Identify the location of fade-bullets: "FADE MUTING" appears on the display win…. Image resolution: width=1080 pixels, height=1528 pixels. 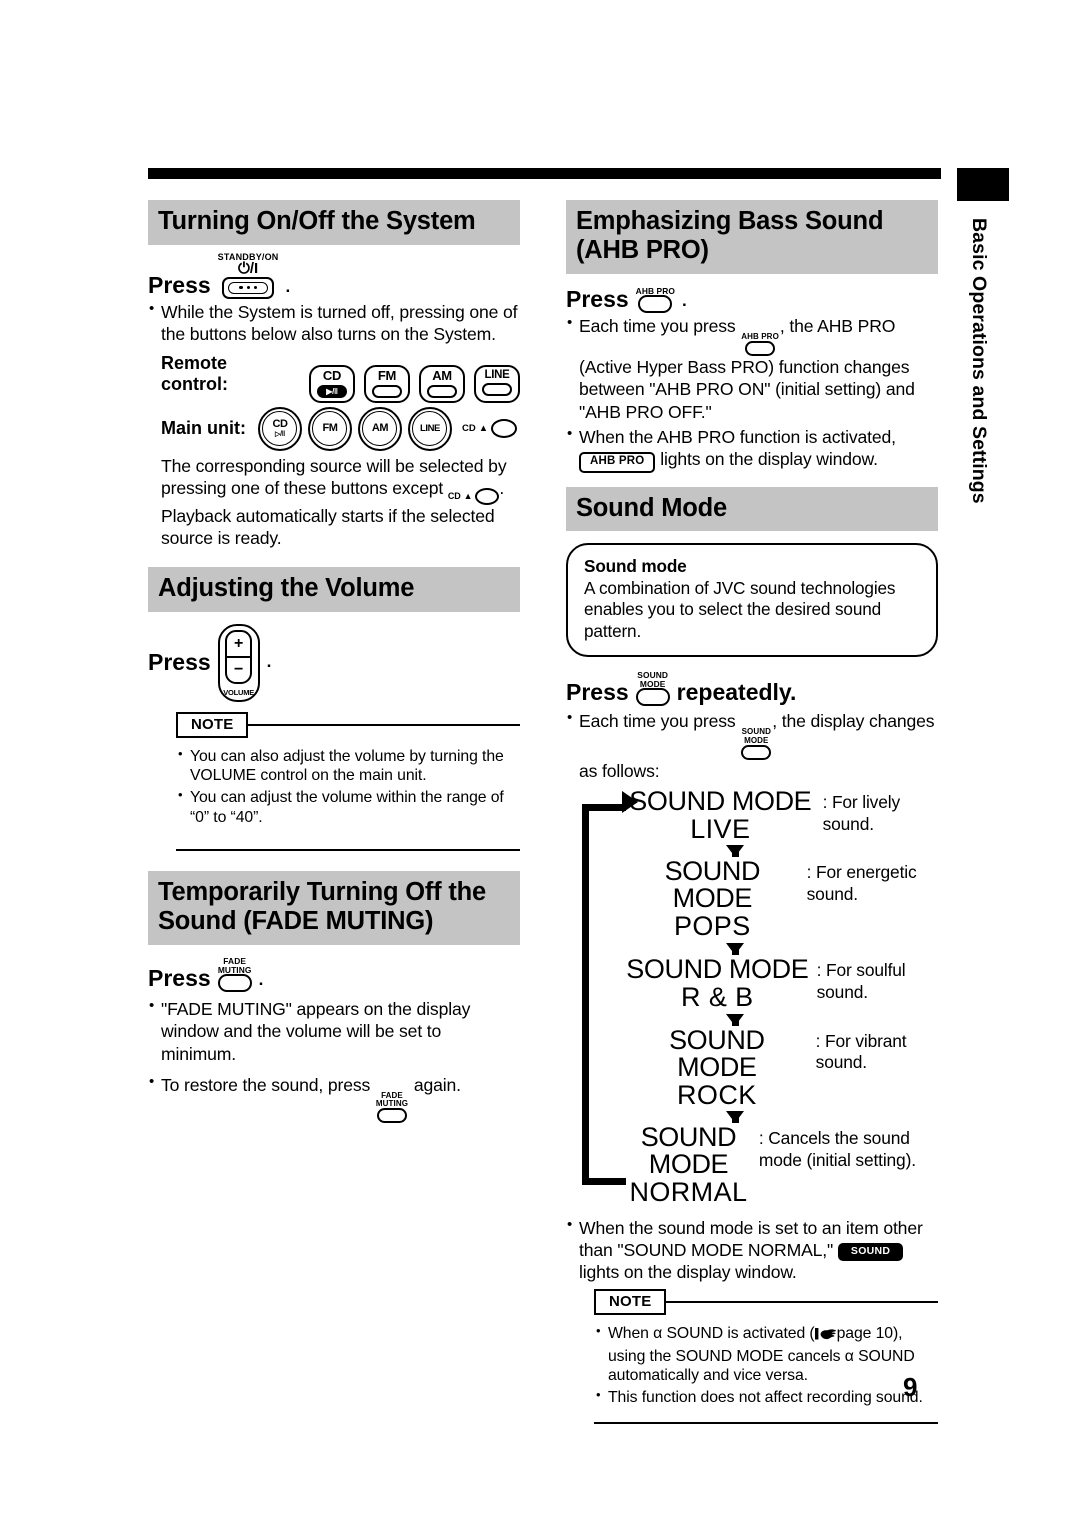
(334, 1060).